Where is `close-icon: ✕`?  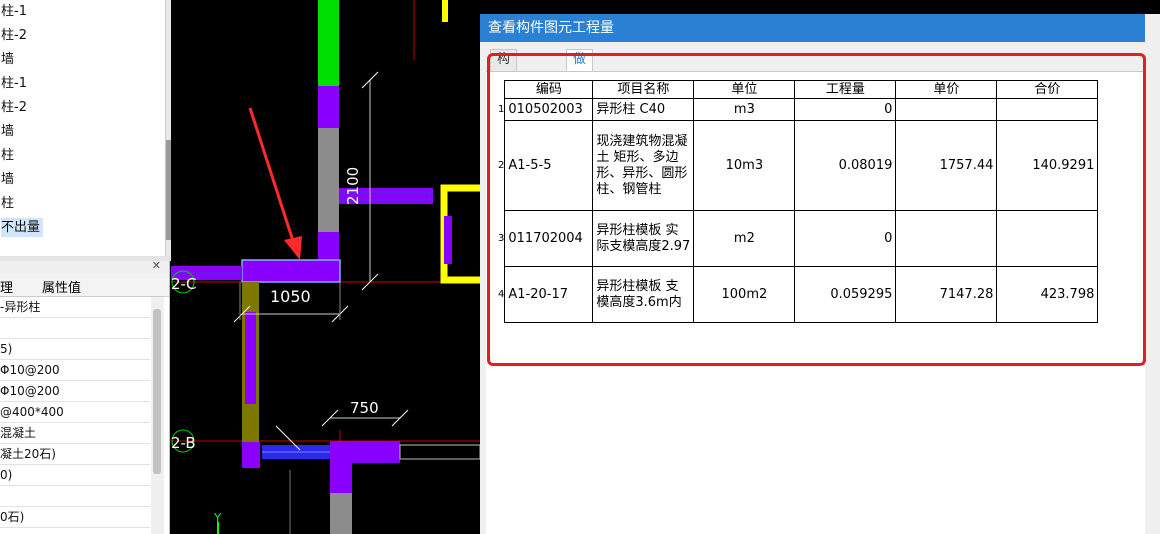 close-icon: ✕ is located at coordinates (156, 266).